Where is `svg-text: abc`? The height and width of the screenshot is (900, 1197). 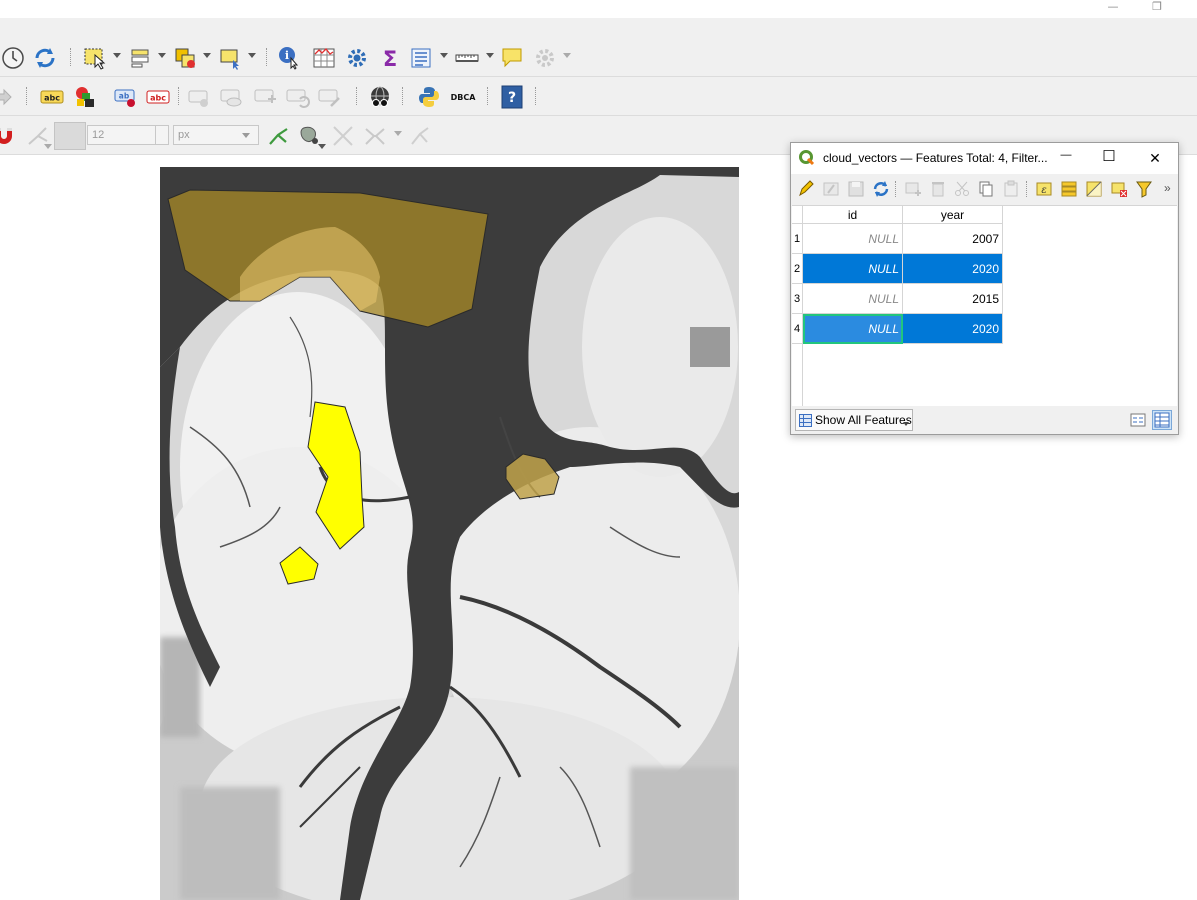
svg-text: abc is located at coordinates (52, 98).